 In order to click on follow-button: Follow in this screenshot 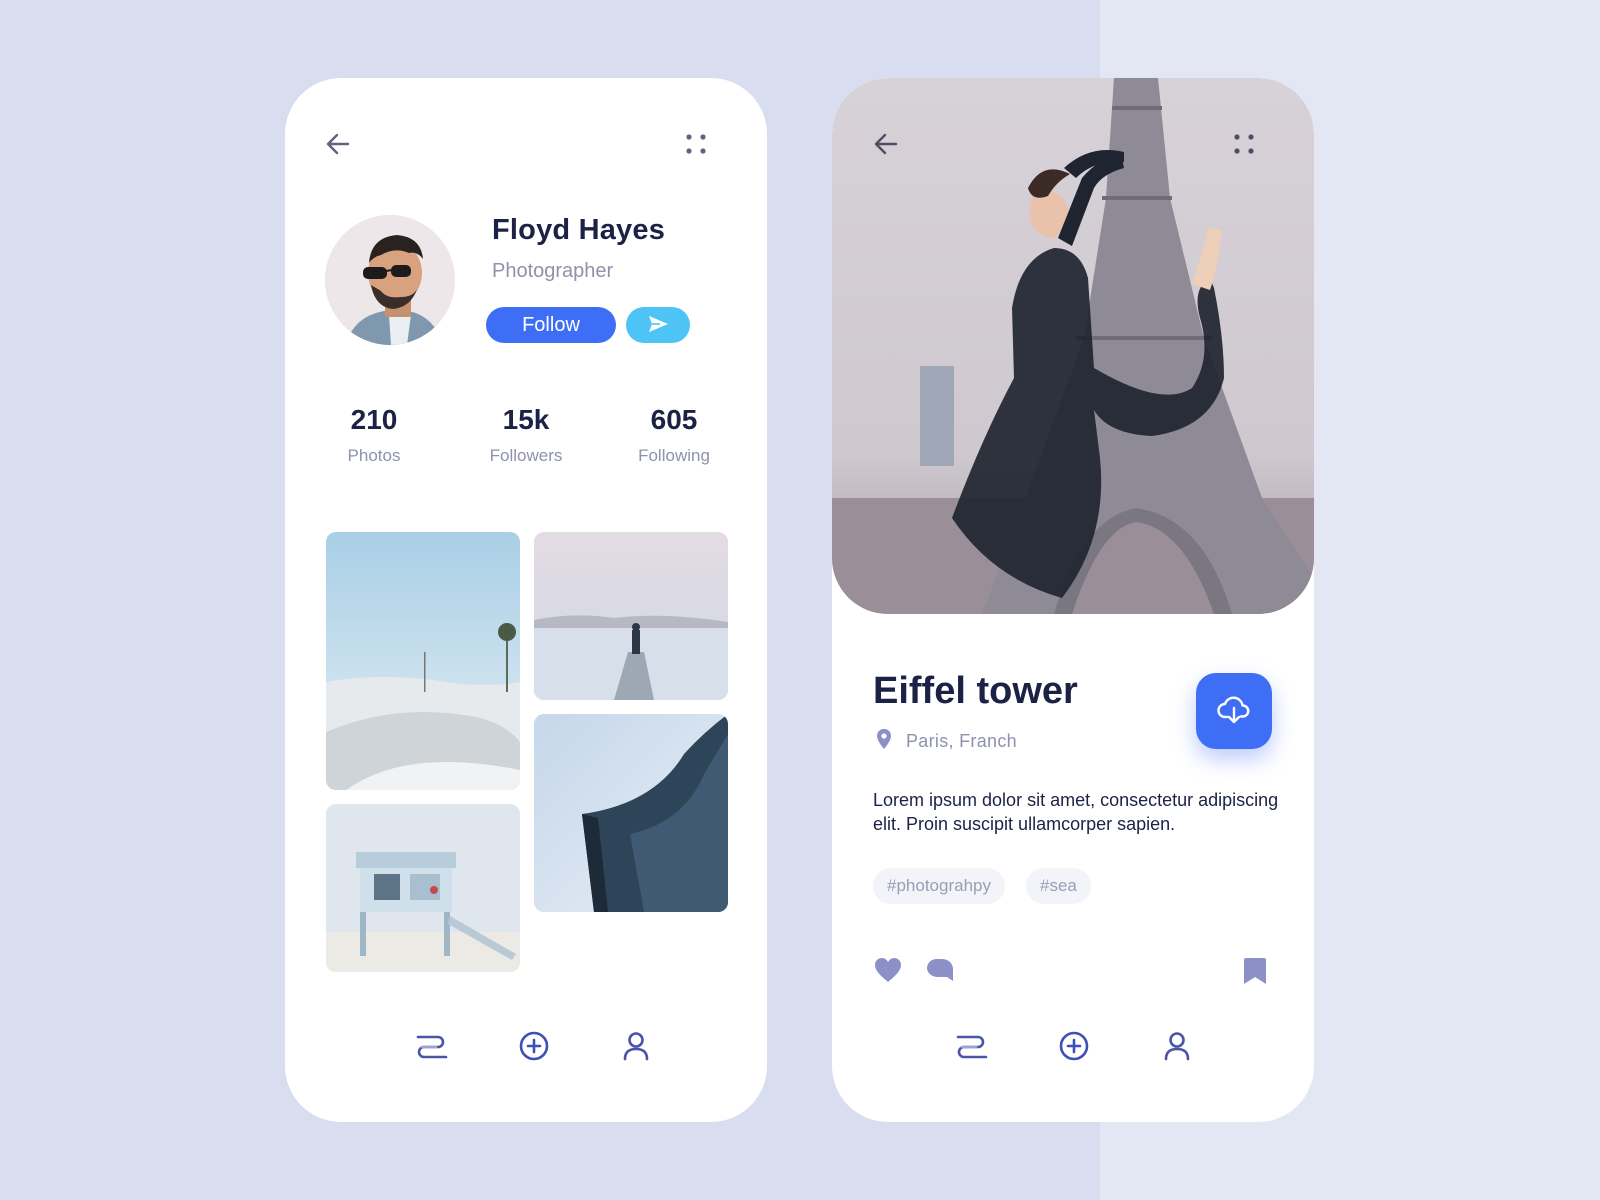, I will do `click(551, 325)`.